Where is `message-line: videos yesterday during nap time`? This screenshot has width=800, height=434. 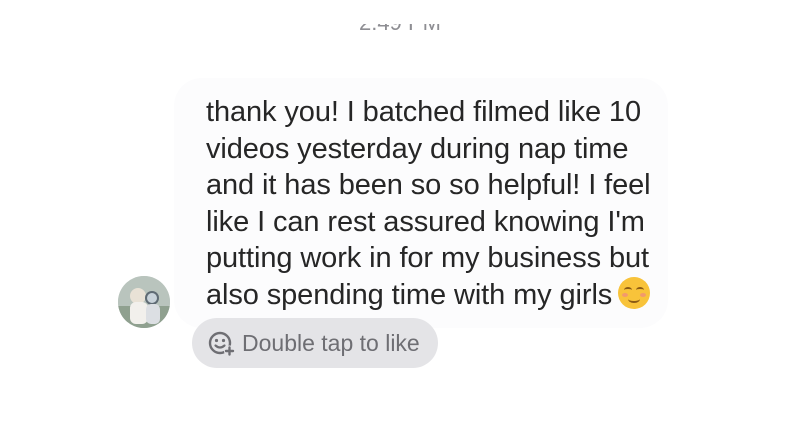
message-line: videos yesterday during nap time is located at coordinates (417, 148).